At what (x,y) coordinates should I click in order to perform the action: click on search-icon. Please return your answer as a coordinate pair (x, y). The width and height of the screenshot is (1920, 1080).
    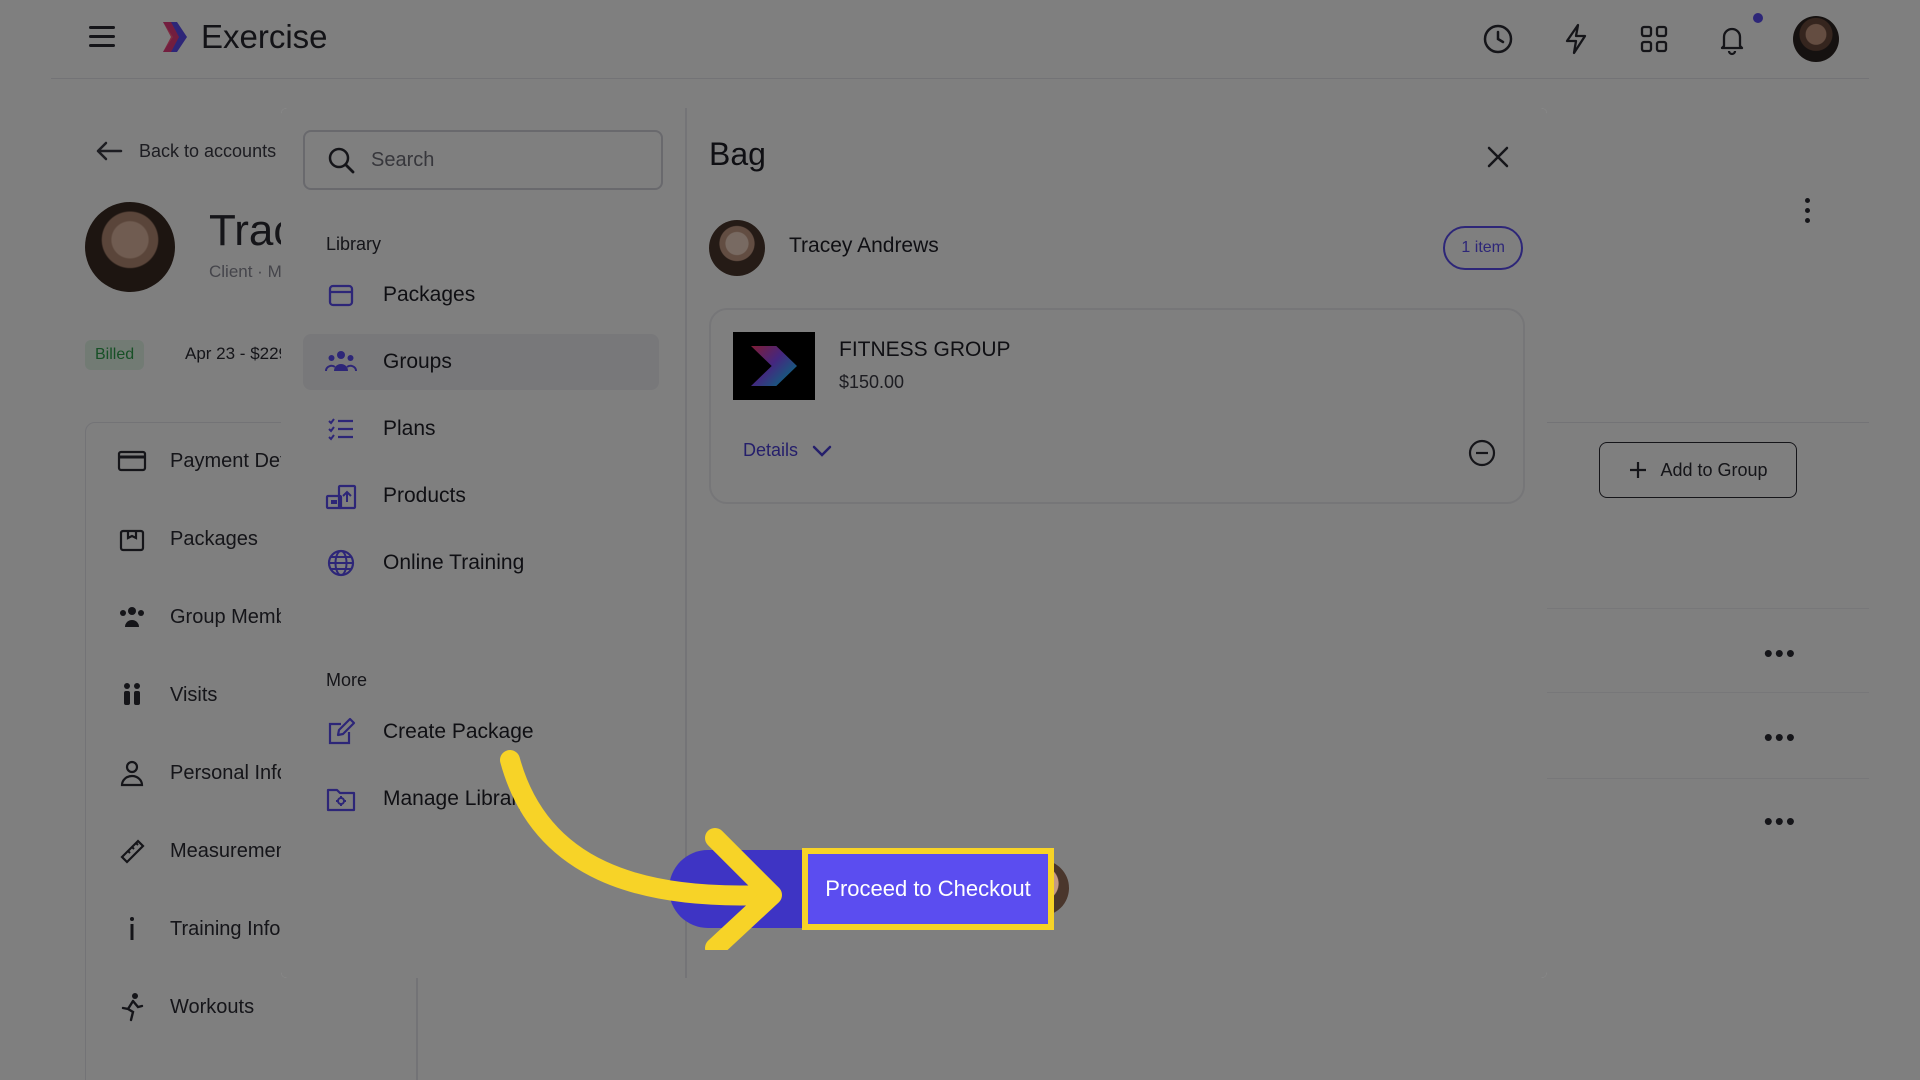
    Looking at the image, I should click on (341, 160).